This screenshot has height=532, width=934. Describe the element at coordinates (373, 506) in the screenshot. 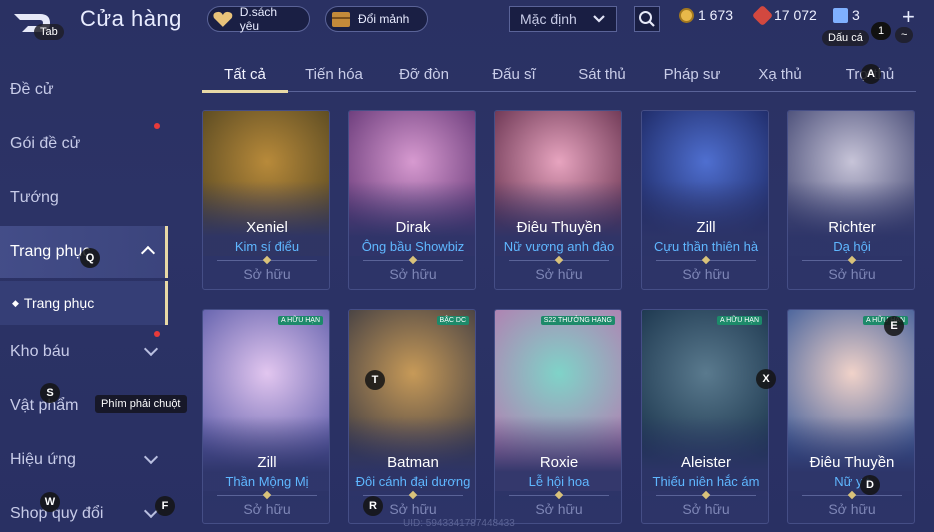

I see `key-hint-r: R` at that location.